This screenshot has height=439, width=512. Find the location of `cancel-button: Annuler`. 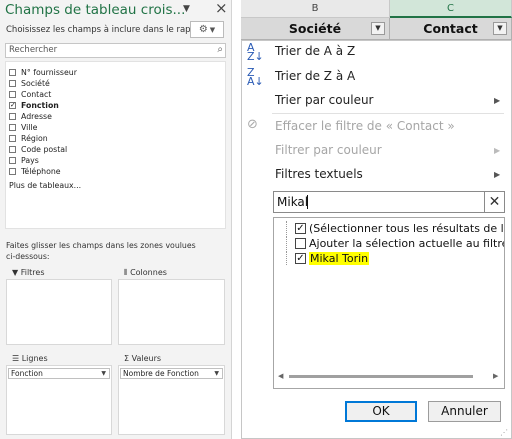

cancel-button: Annuler is located at coordinates (464, 411).